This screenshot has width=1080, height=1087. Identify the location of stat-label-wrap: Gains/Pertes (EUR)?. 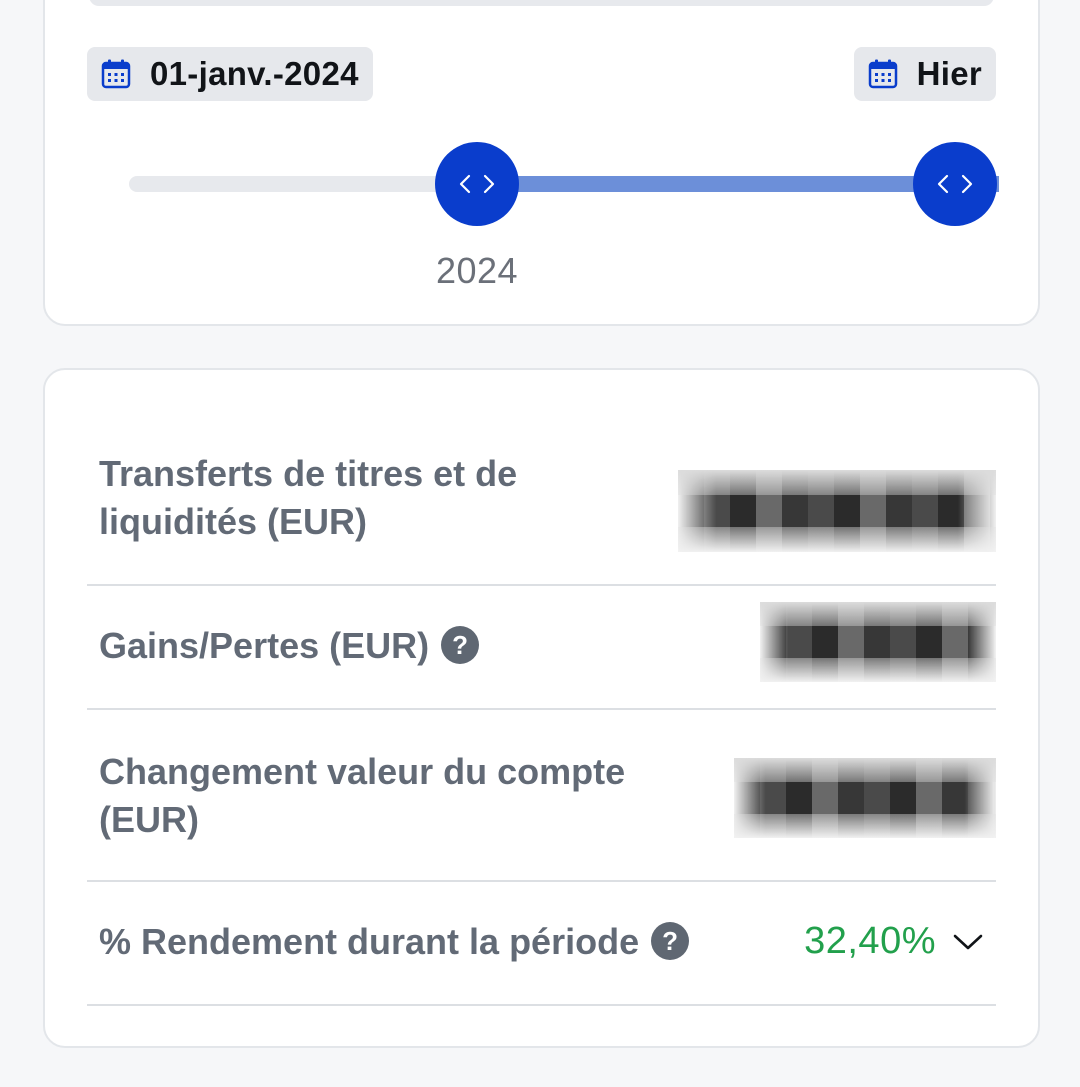
(289, 646).